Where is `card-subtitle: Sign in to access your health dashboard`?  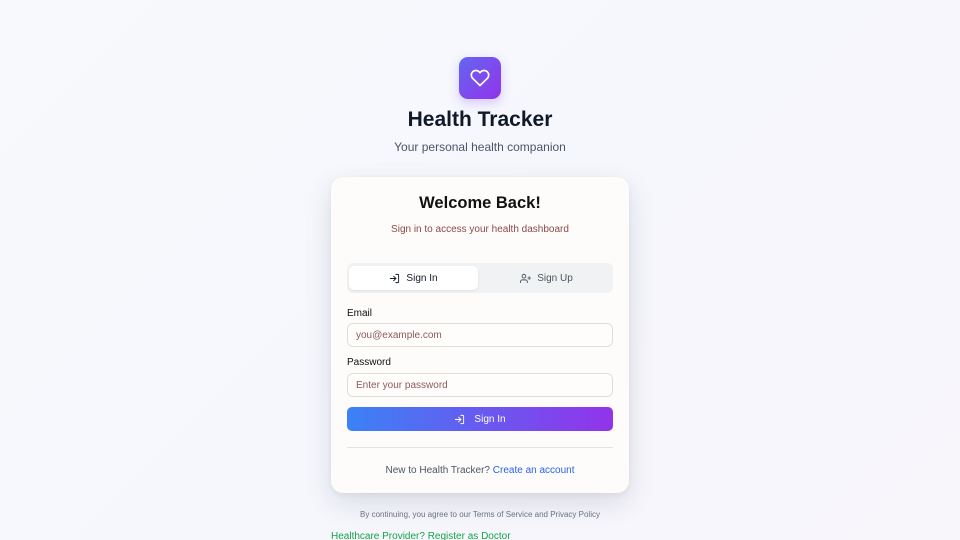
card-subtitle: Sign in to access your health dashboard is located at coordinates (480, 229).